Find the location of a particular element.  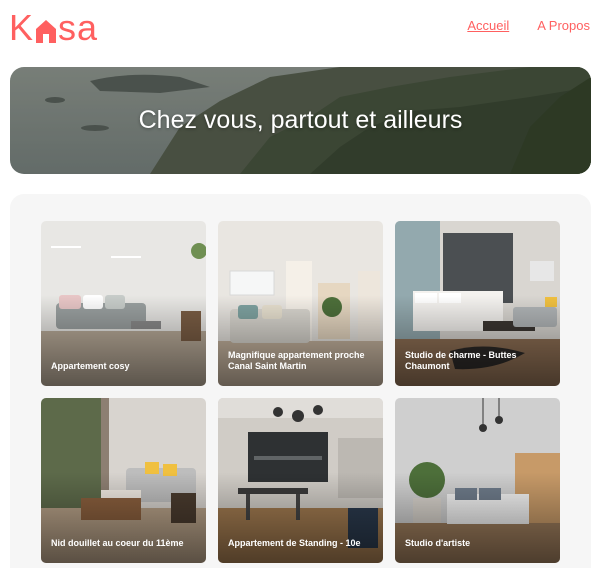

listing-card: Appartement de Standing - 10e is located at coordinates (300, 480).